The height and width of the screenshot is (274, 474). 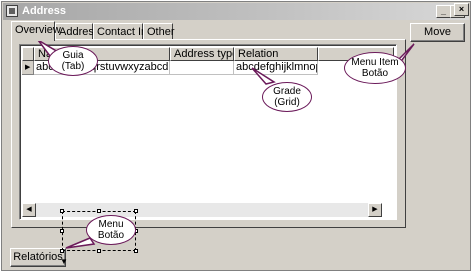 I want to click on callout-text: Grade, so click(x=287, y=91).